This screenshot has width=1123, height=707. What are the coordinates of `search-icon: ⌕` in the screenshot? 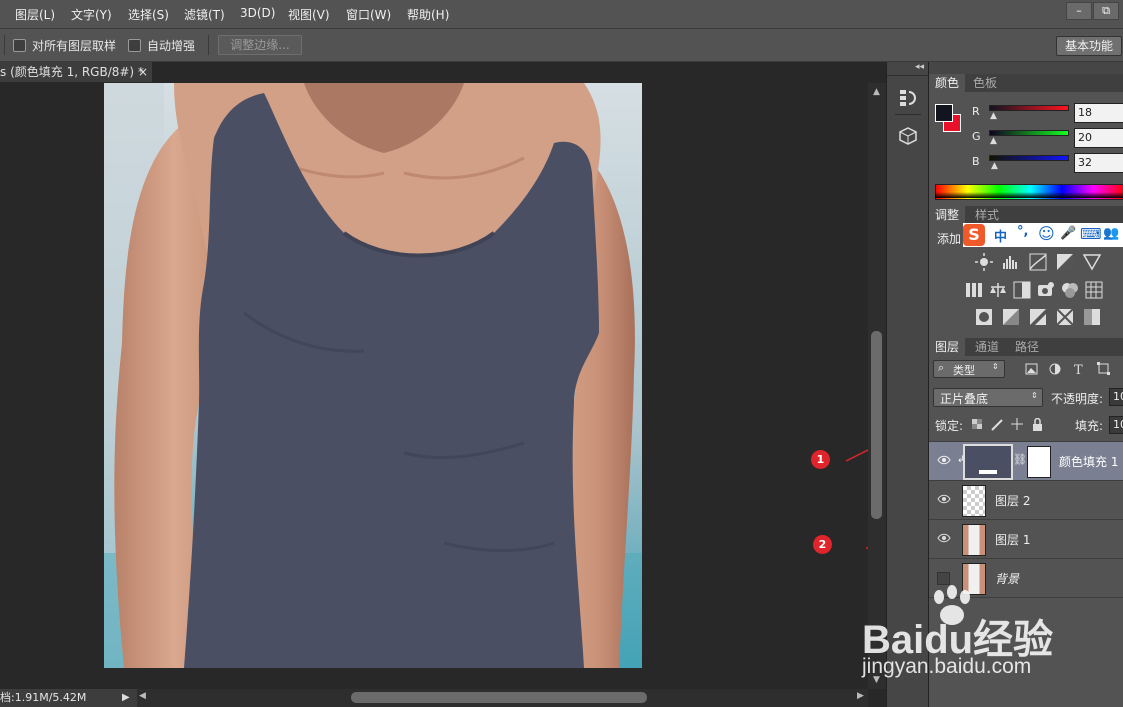 It's located at (941, 367).